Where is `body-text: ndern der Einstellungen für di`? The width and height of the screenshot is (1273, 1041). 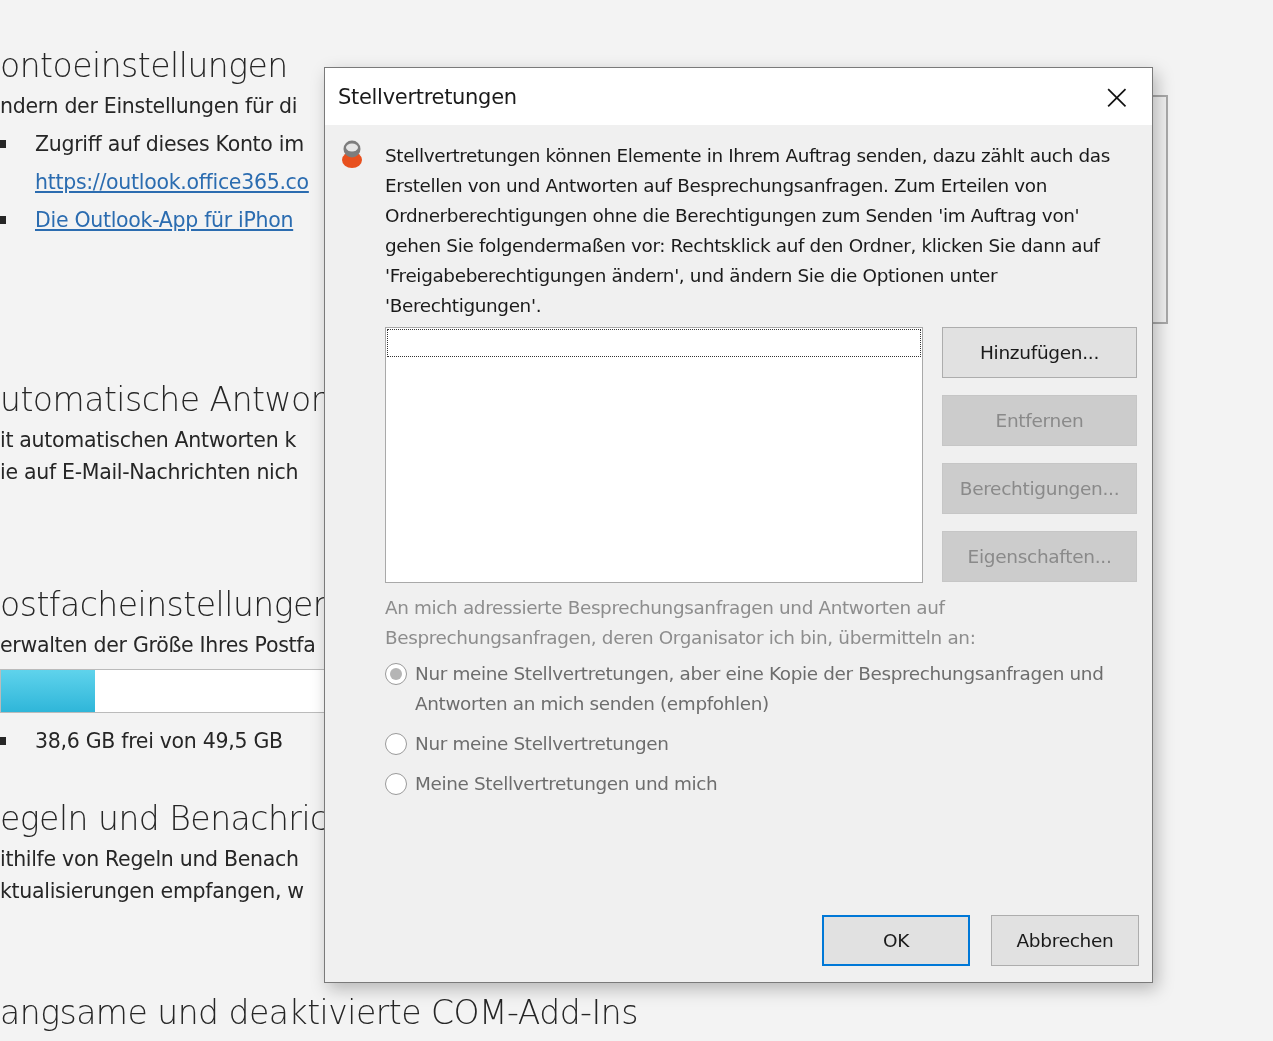
body-text: ndern der Einstellungen für di is located at coordinates (149, 106).